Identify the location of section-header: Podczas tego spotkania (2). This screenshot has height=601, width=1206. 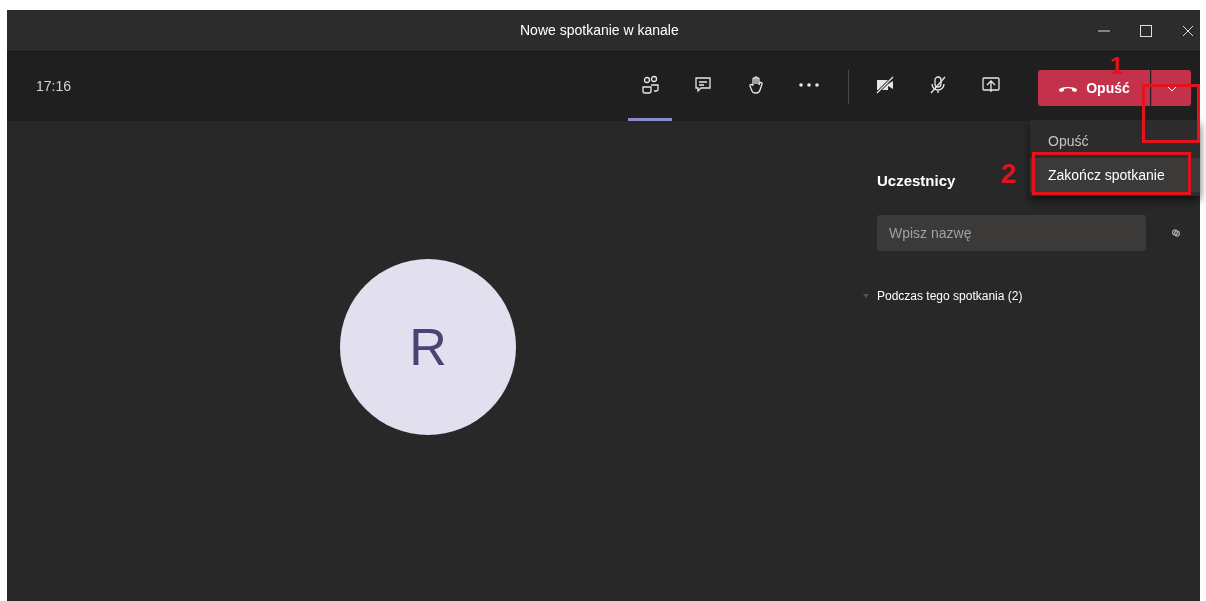
(950, 295).